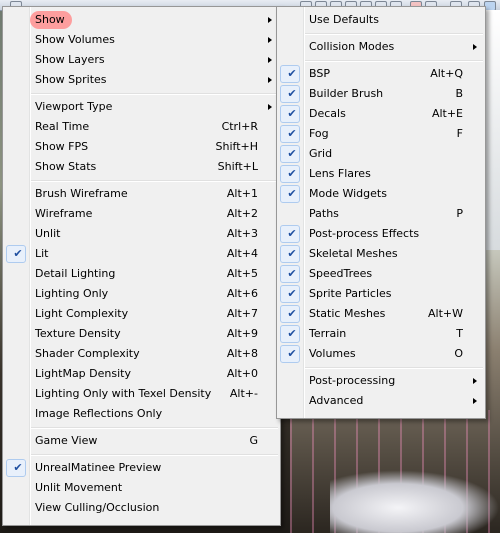 The width and height of the screenshot is (500, 533). I want to click on menu-item-shortcut: Alt+7, so click(242, 313).